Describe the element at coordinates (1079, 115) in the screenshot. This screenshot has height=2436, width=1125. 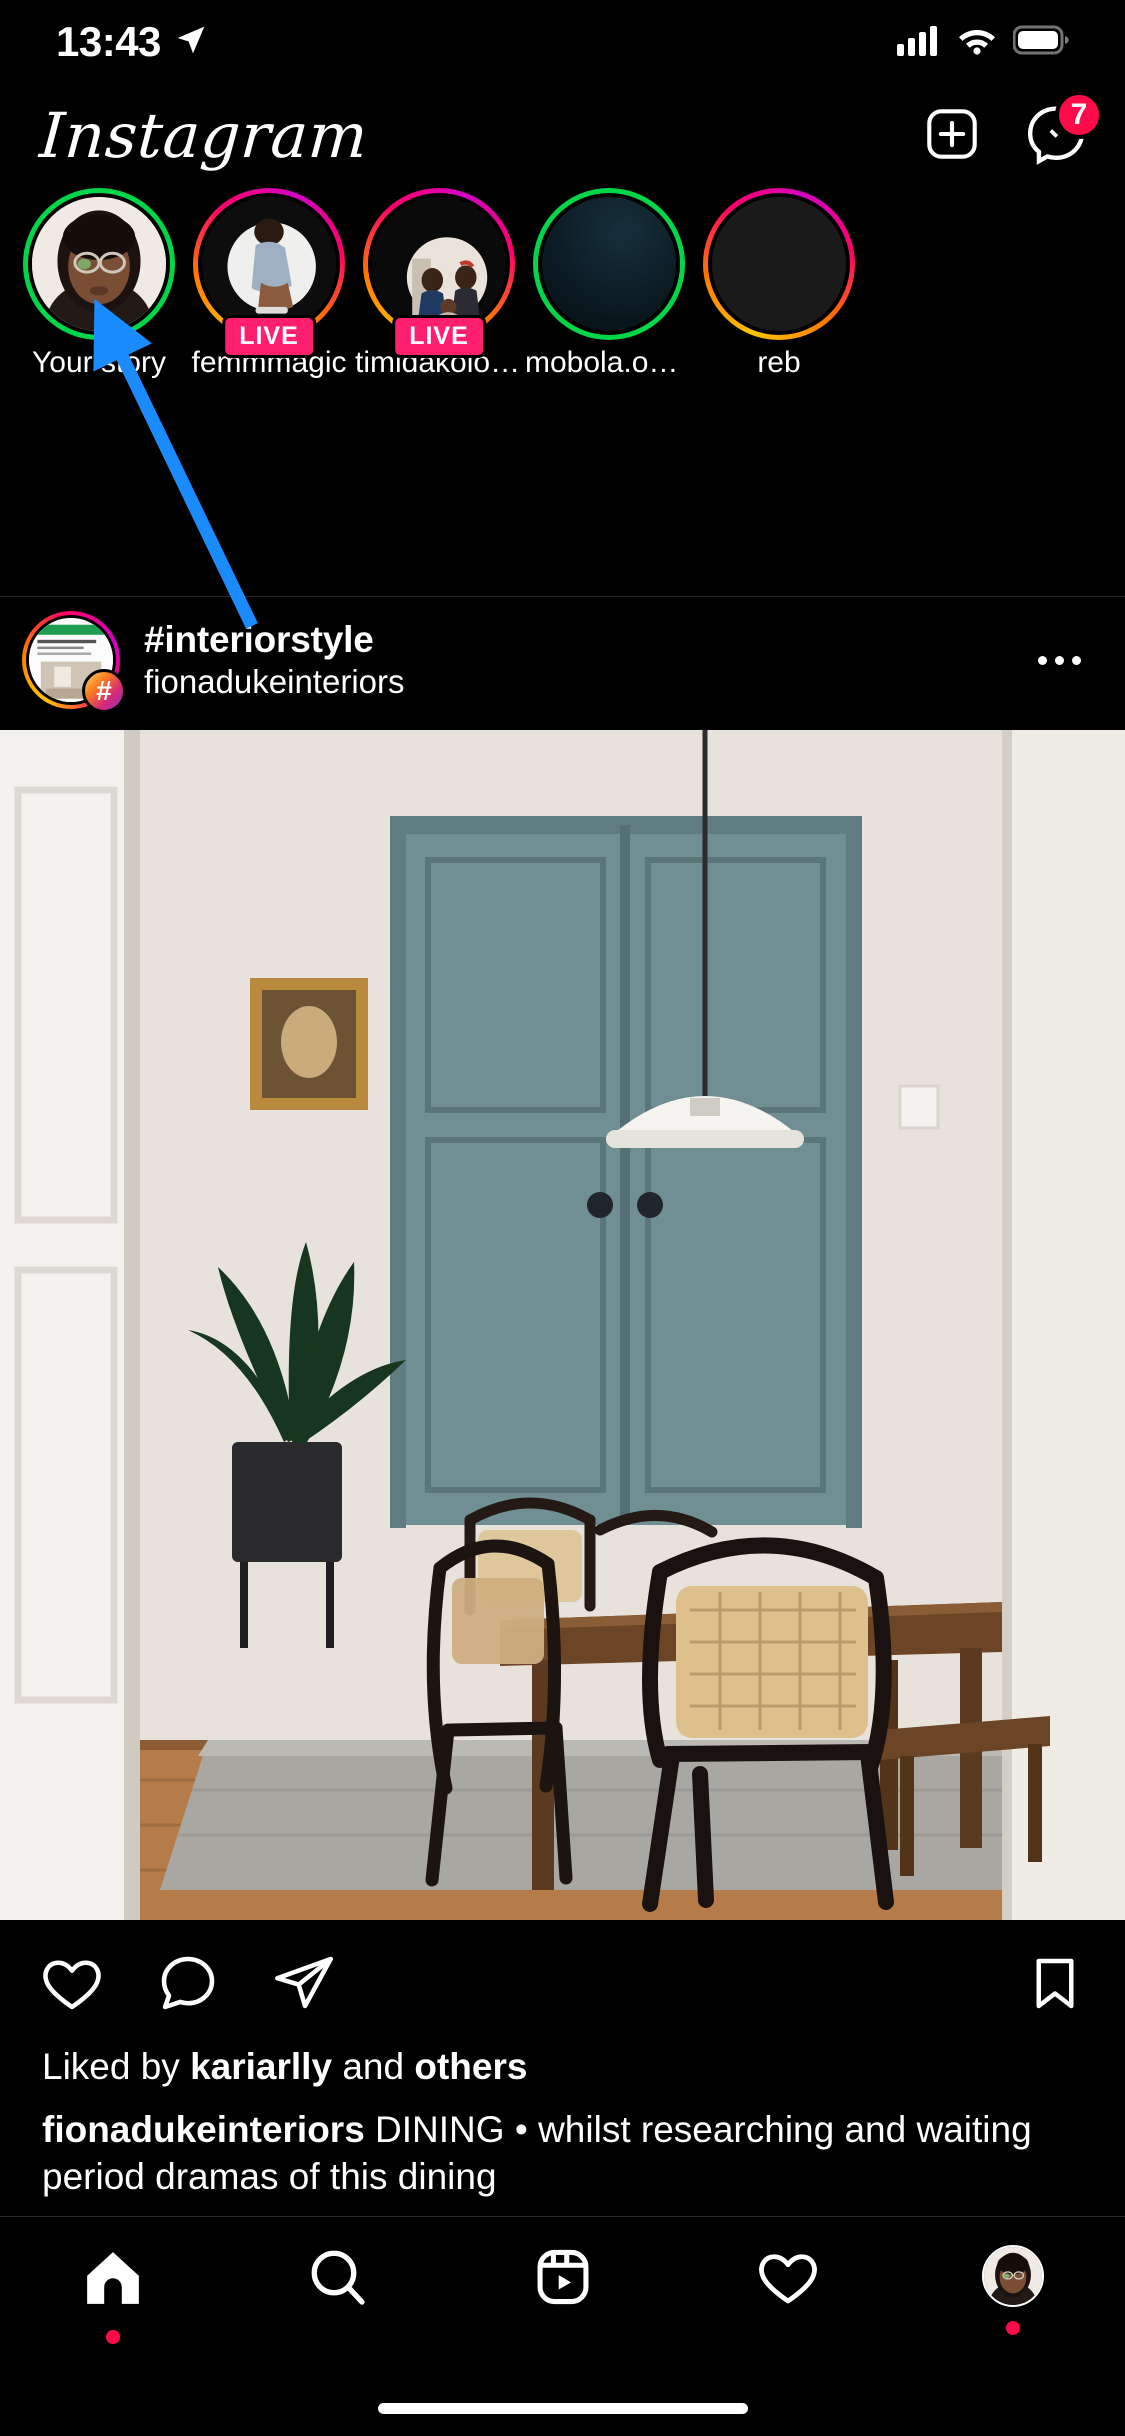
I see `messenger-badge: 7` at that location.